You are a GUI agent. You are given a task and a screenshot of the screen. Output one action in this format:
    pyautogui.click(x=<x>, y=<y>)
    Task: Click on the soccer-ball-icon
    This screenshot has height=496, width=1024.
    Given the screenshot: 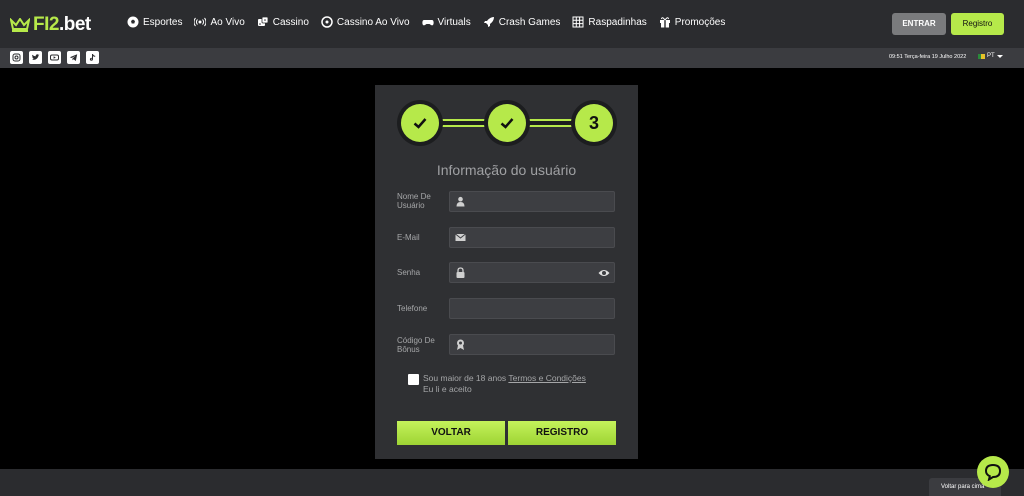 What is the action you would take?
    pyautogui.click(x=133, y=22)
    